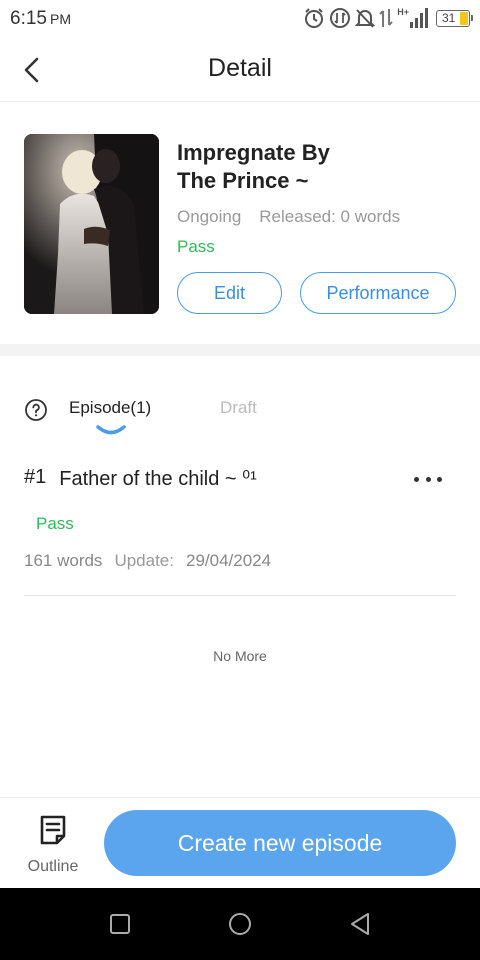 The height and width of the screenshot is (960, 480). Describe the element at coordinates (144, 560) in the screenshot. I see `episode-update-label: Update:` at that location.